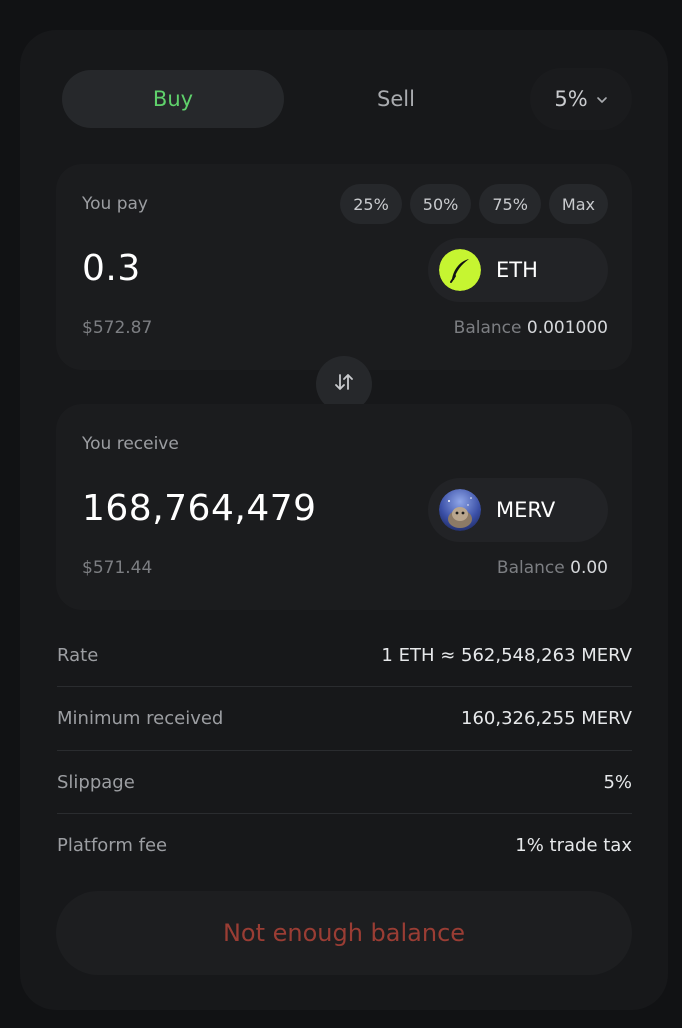 This screenshot has height=1028, width=682. What do you see at coordinates (440, 204) in the screenshot?
I see `percent-50-button: 50%` at bounding box center [440, 204].